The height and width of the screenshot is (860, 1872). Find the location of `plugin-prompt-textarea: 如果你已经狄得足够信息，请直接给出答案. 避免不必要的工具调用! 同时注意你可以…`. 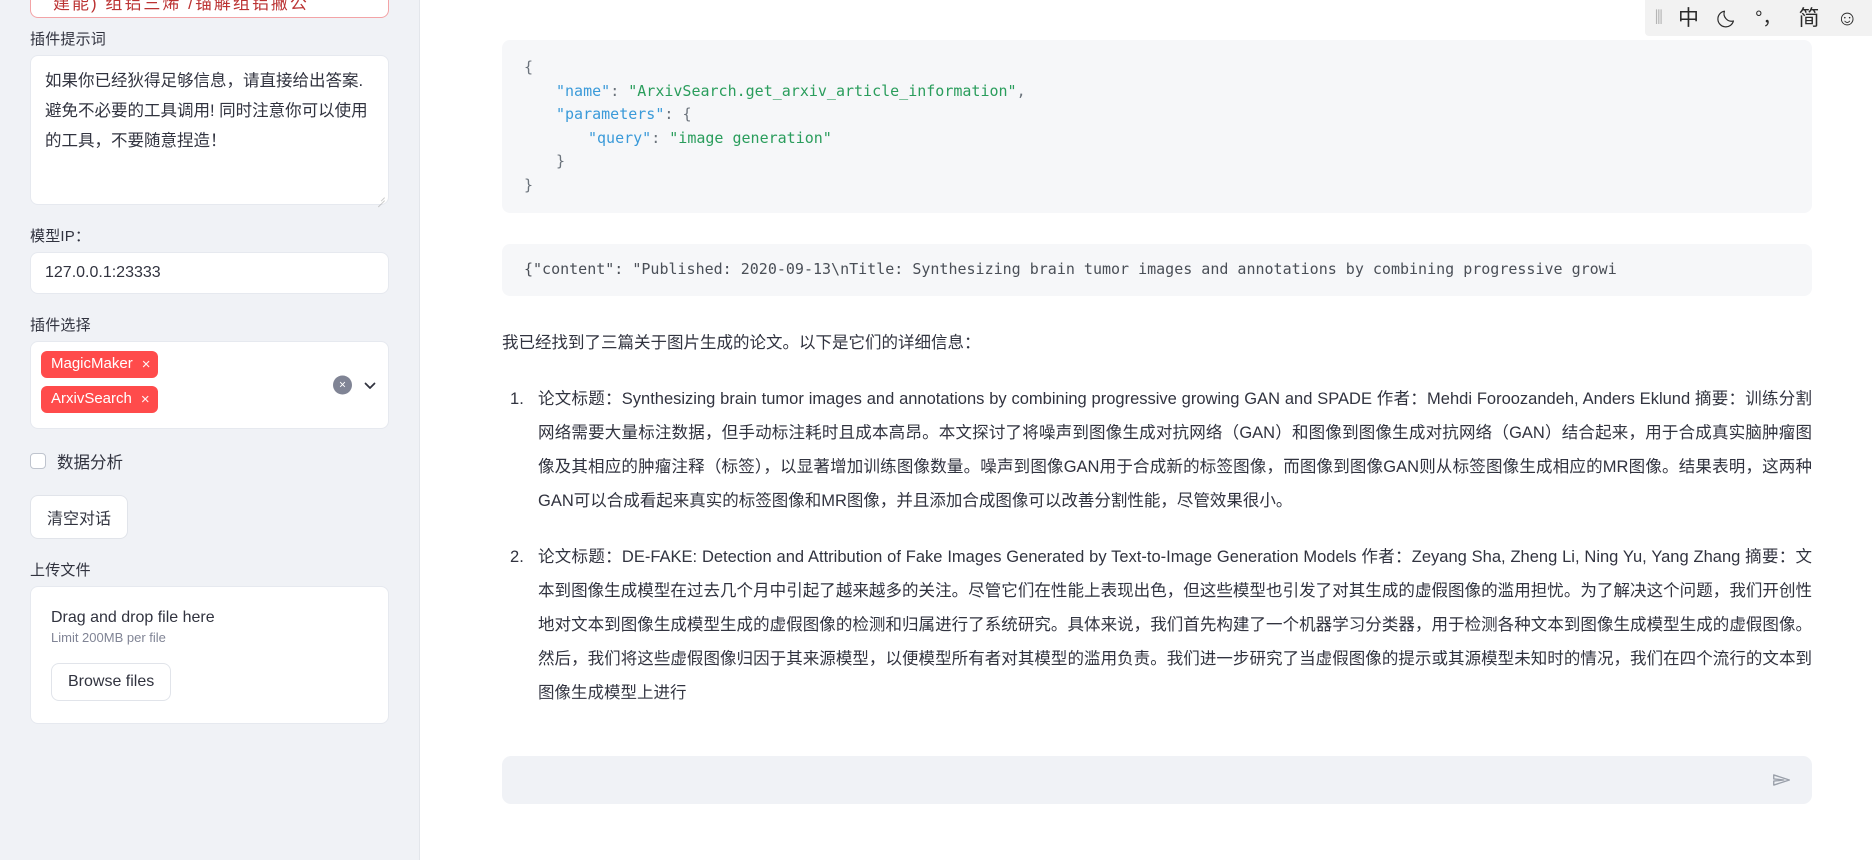

plugin-prompt-textarea: 如果你已经狄得足够信息，请直接给出答案. 避免不必要的工具调用! 同时注意你可以… is located at coordinates (209, 130).